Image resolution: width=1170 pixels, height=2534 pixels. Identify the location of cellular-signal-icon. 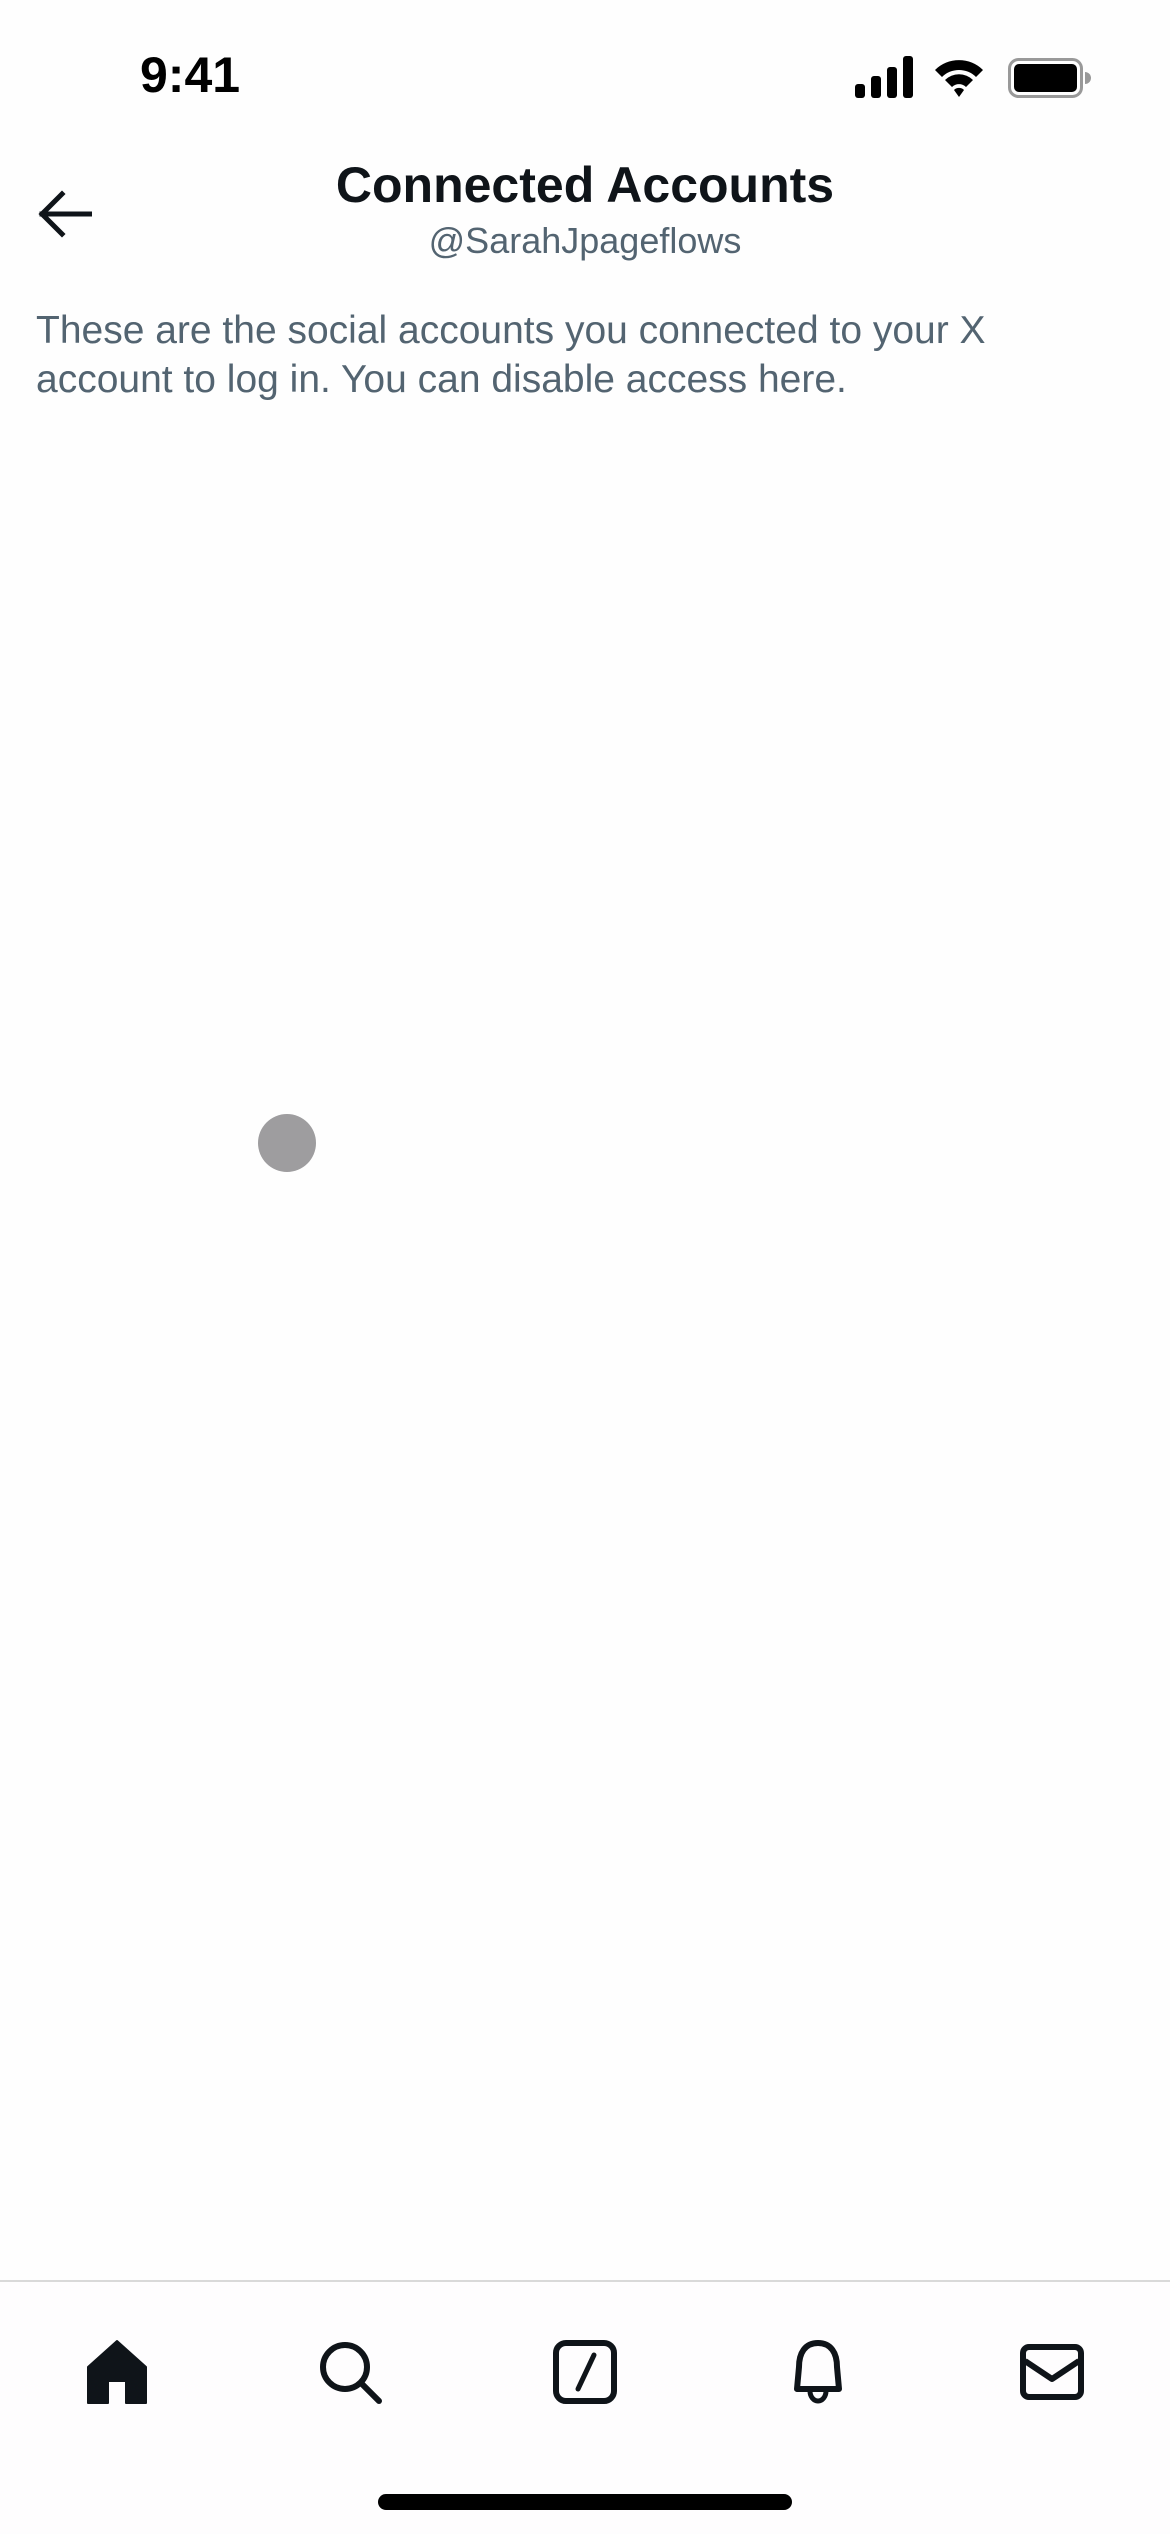
(884, 77).